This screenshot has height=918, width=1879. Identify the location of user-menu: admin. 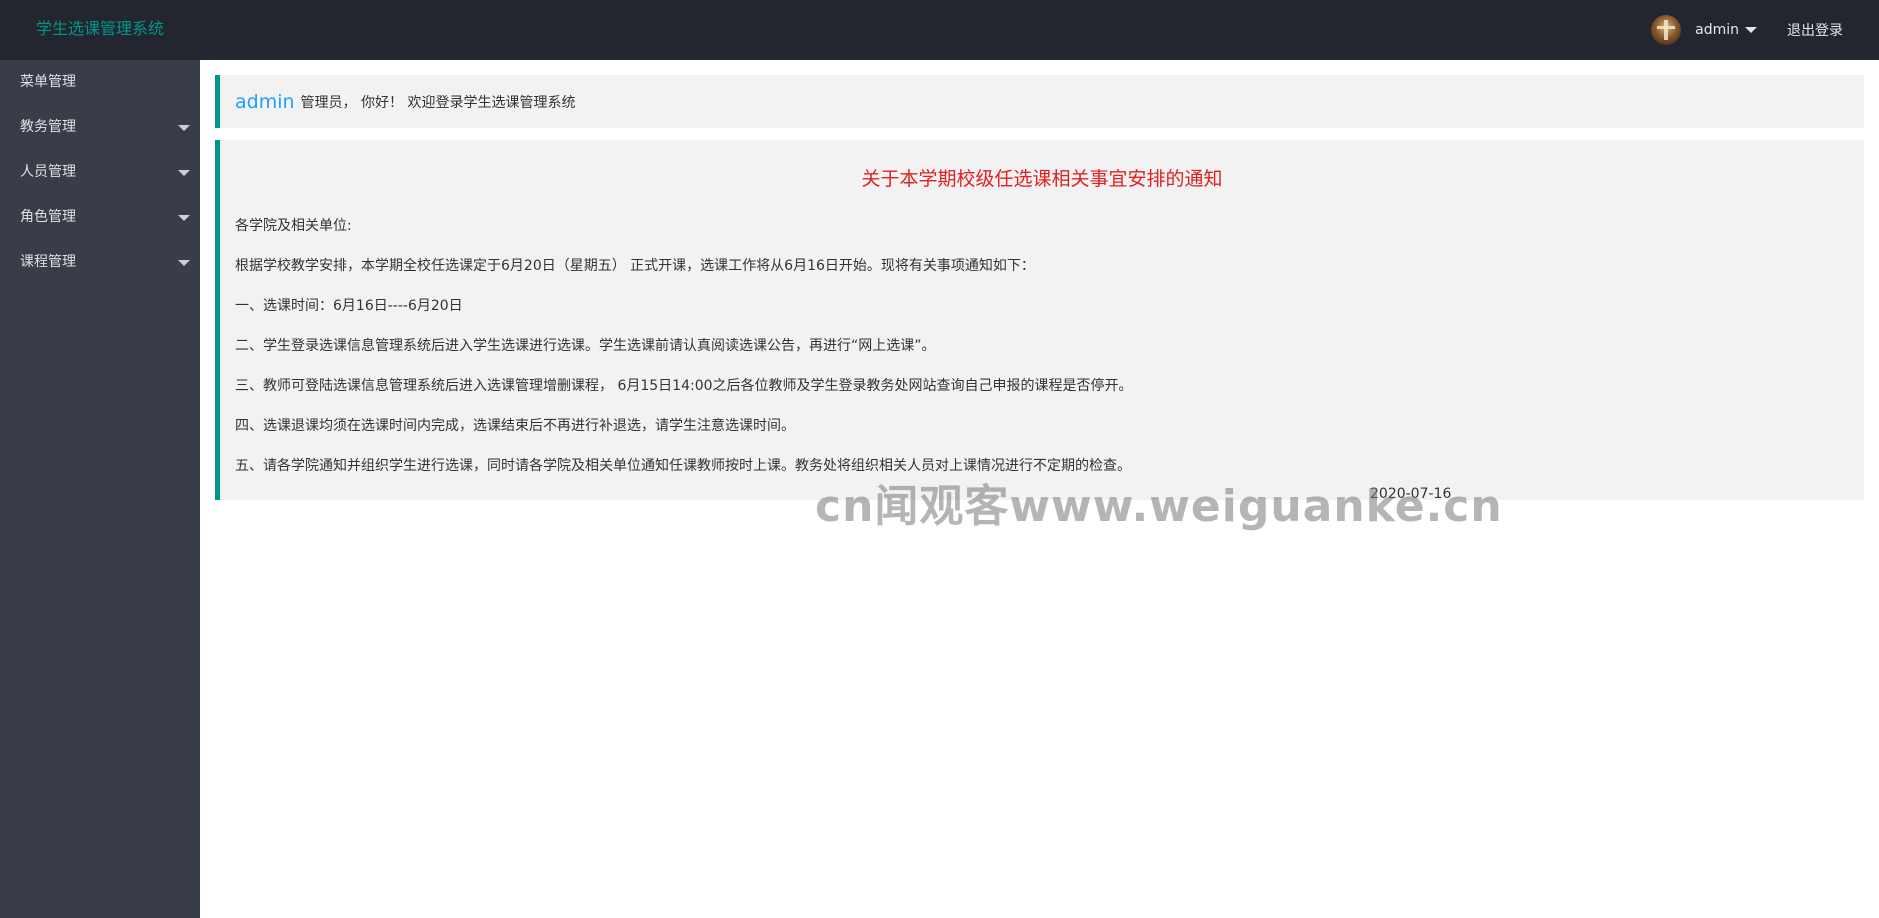
(1726, 30).